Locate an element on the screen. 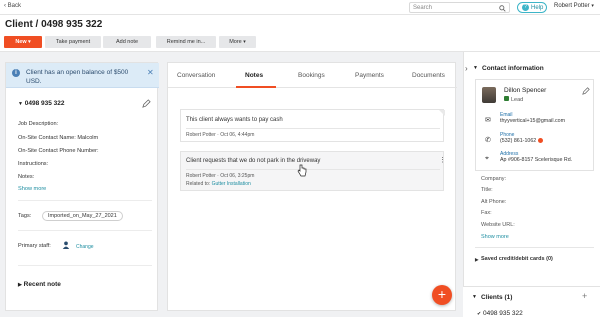 The image size is (600, 317). phone-number: (532) 861-1062 is located at coordinates (518, 141).